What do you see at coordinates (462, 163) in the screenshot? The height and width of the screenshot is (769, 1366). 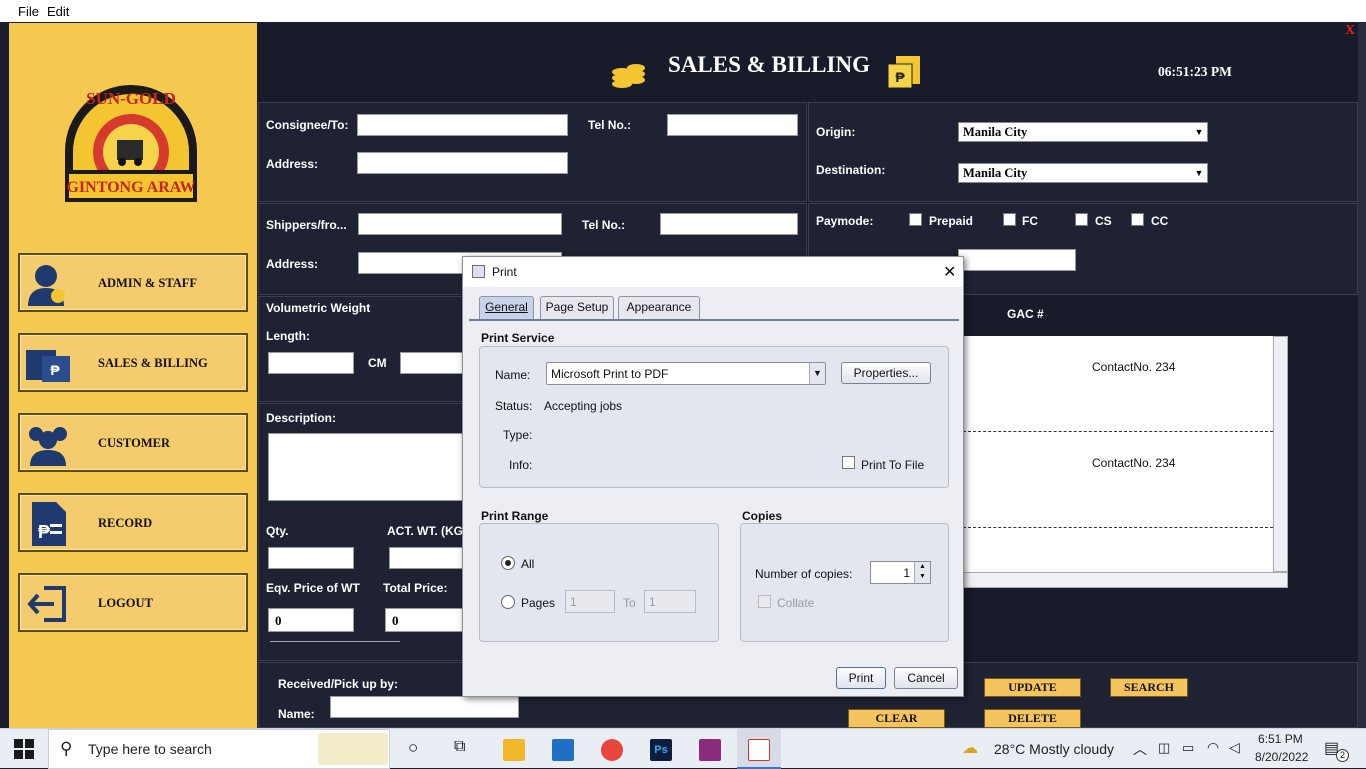 I see `consignee-address-input` at bounding box center [462, 163].